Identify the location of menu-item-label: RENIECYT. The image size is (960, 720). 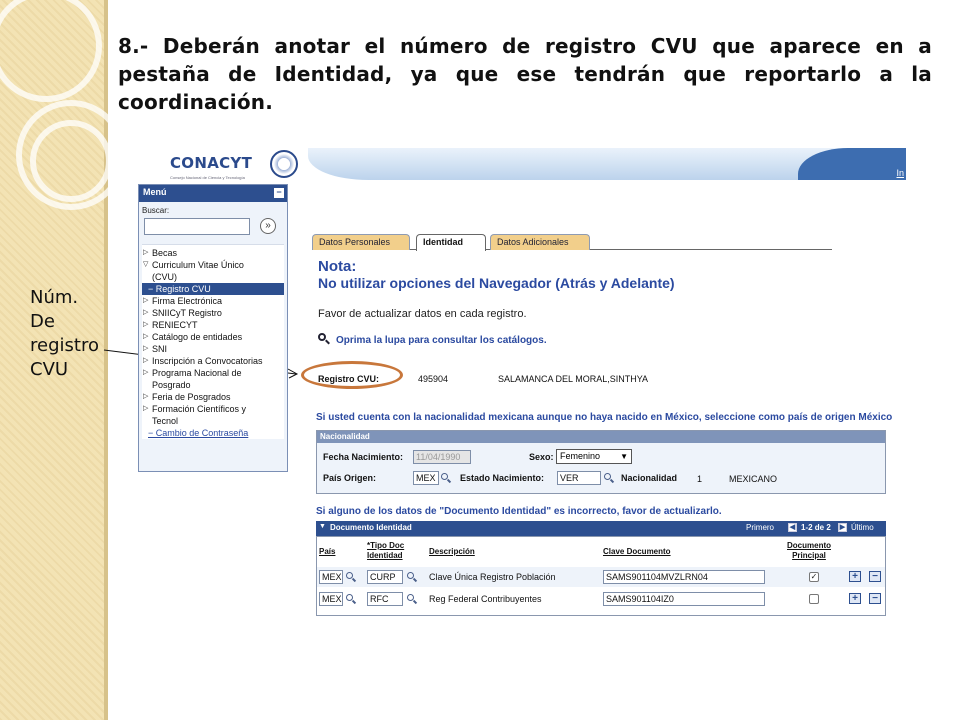
(175, 325).